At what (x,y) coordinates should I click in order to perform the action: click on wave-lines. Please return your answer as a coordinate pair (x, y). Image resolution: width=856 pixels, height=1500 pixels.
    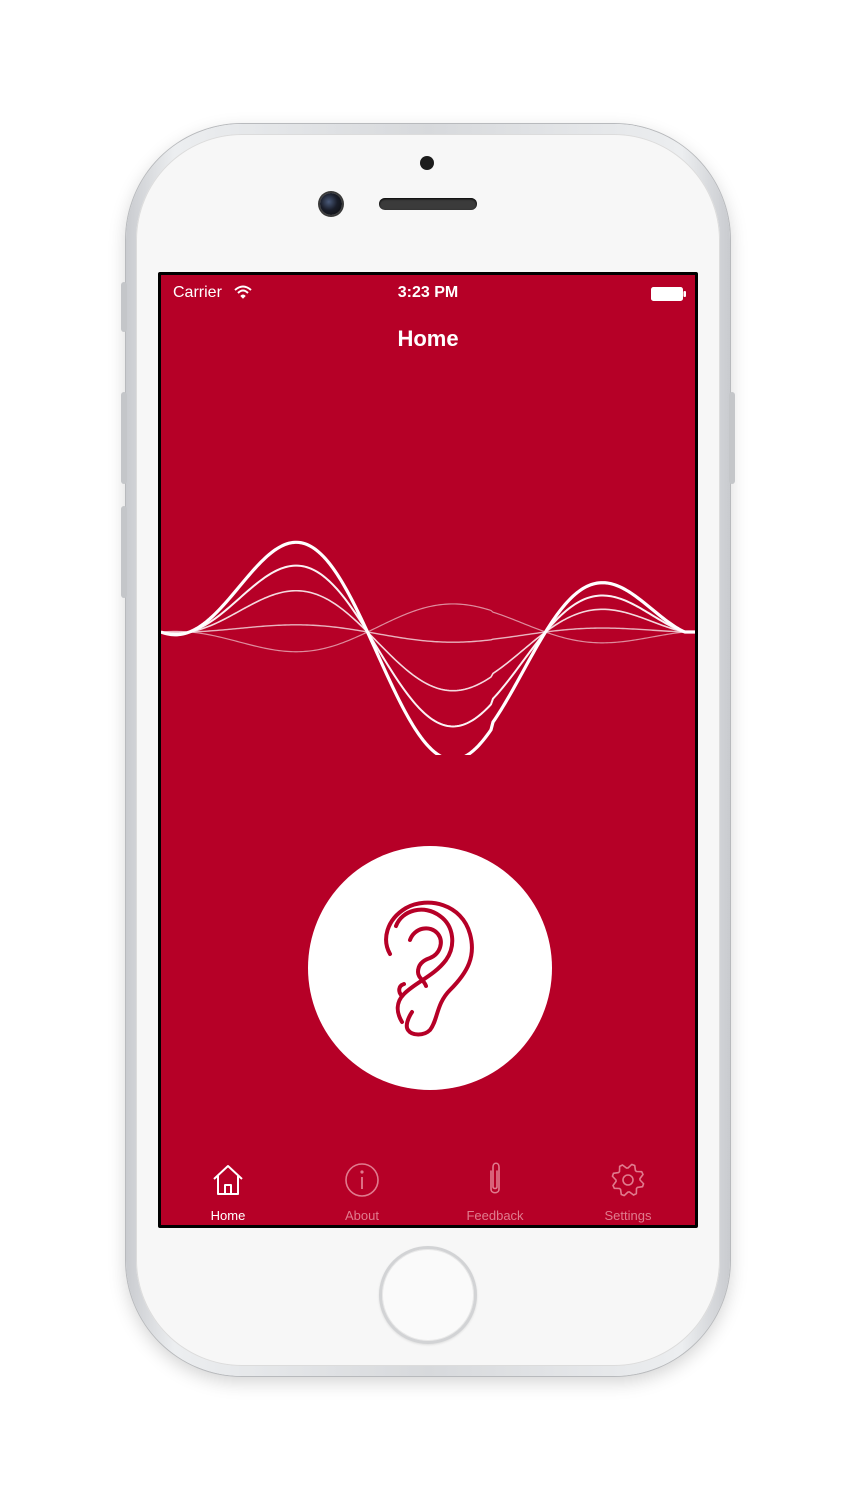
    Looking at the image, I should click on (428, 647).